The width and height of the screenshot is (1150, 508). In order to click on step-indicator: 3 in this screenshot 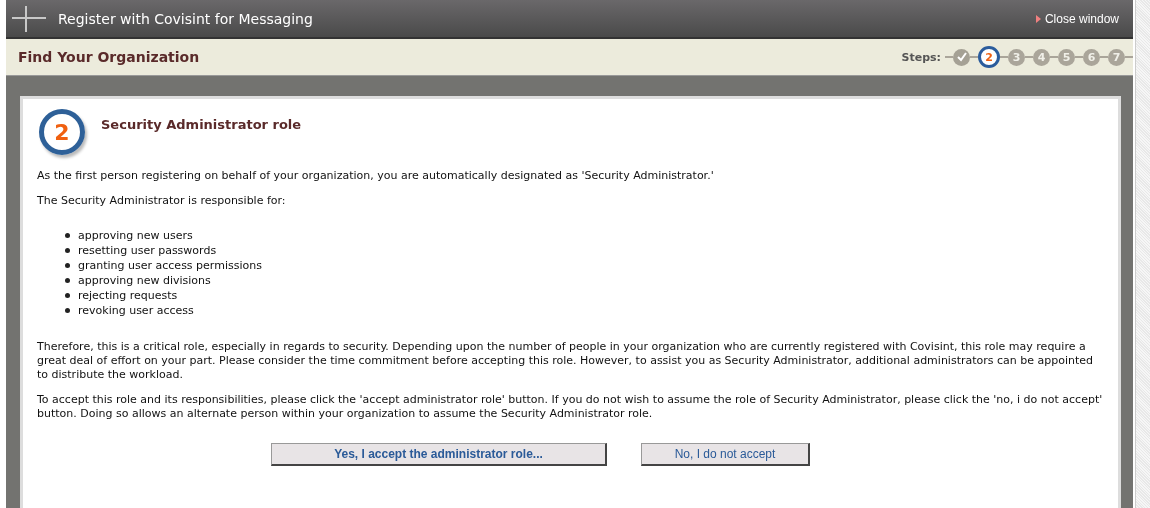, I will do `click(1016, 57)`.